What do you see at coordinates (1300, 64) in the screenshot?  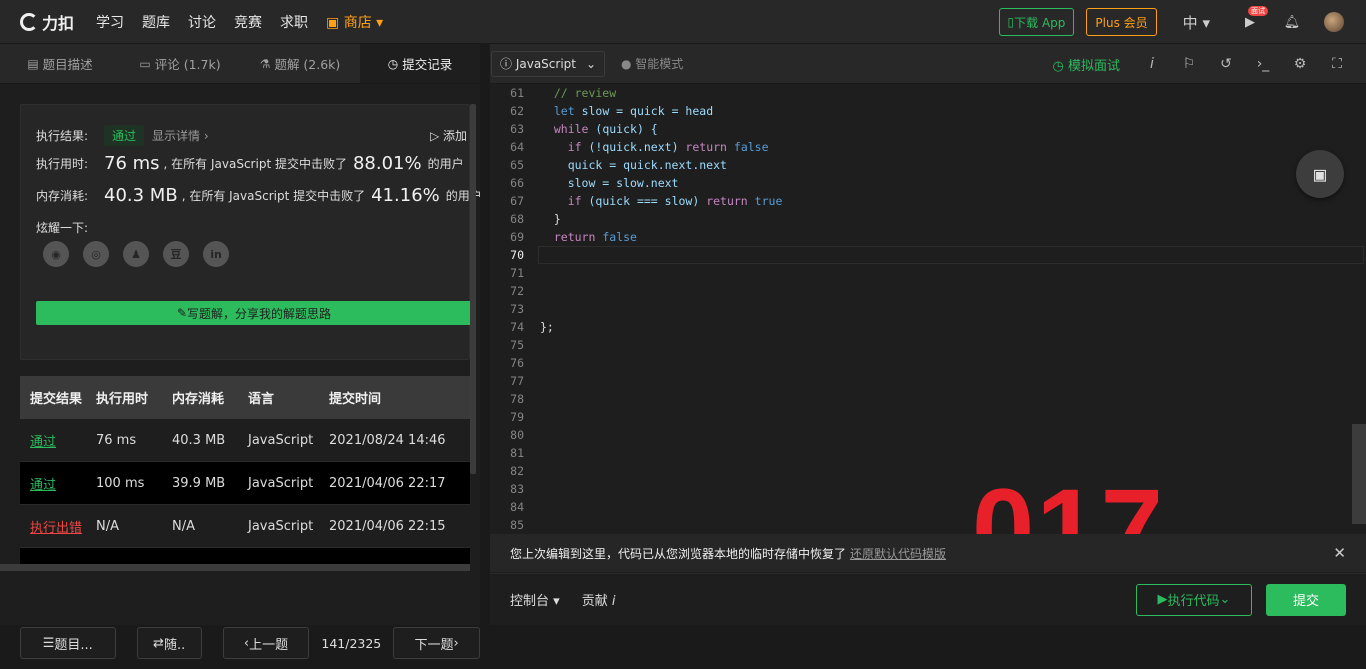 I see `settings-icon: ⚙` at bounding box center [1300, 64].